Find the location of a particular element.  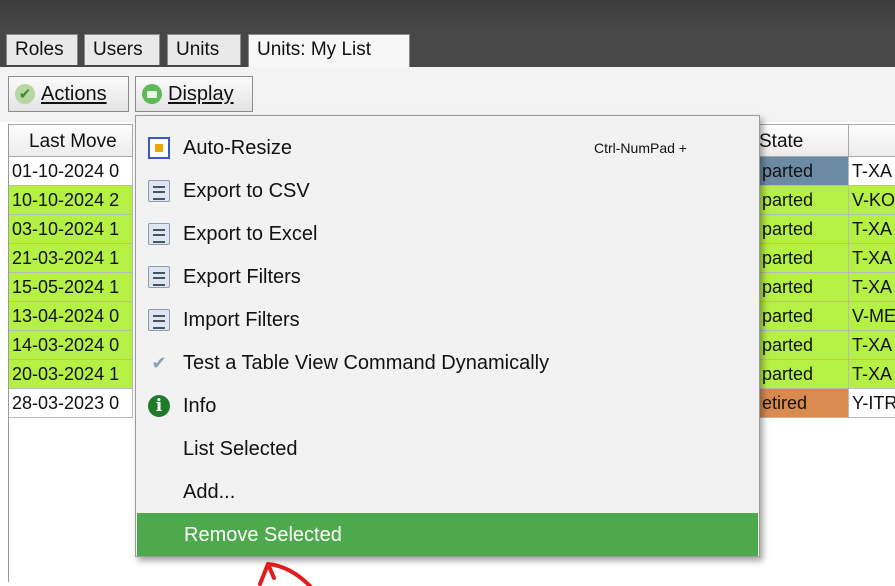

cell-registration: V-KO is located at coordinates (872, 200).